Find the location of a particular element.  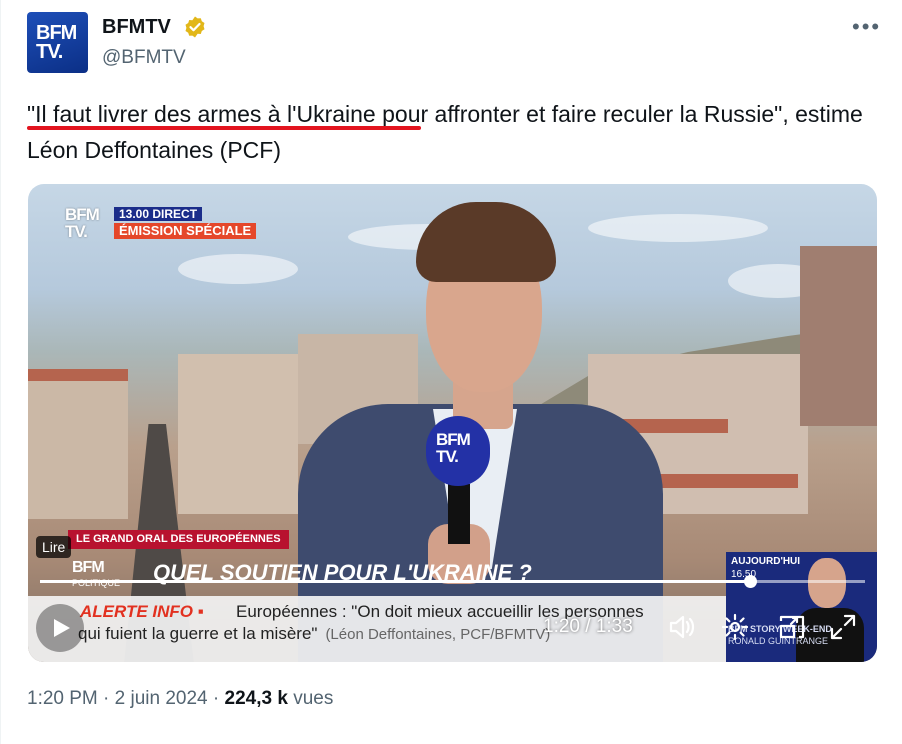

author-name: BFMTV is located at coordinates (136, 27).